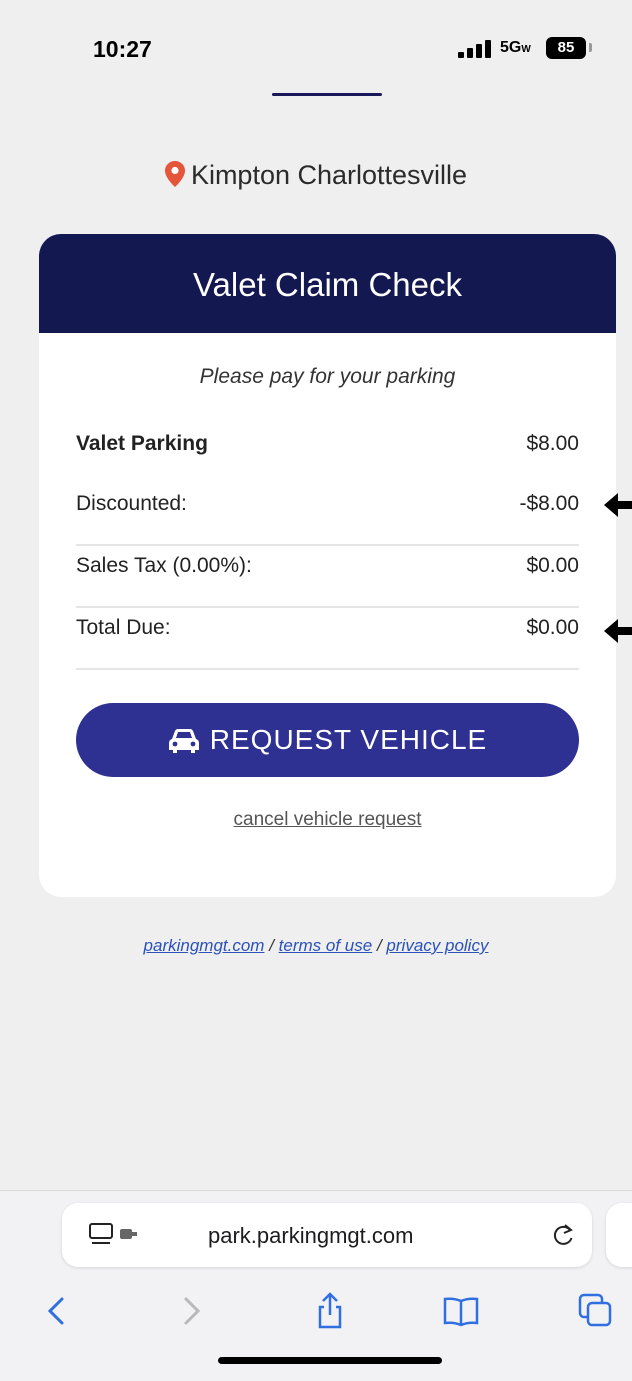 The width and height of the screenshot is (632, 1381). What do you see at coordinates (327, 577) in the screenshot?
I see `line-sales-tax: Sales Tax (0.00%): $0.00` at bounding box center [327, 577].